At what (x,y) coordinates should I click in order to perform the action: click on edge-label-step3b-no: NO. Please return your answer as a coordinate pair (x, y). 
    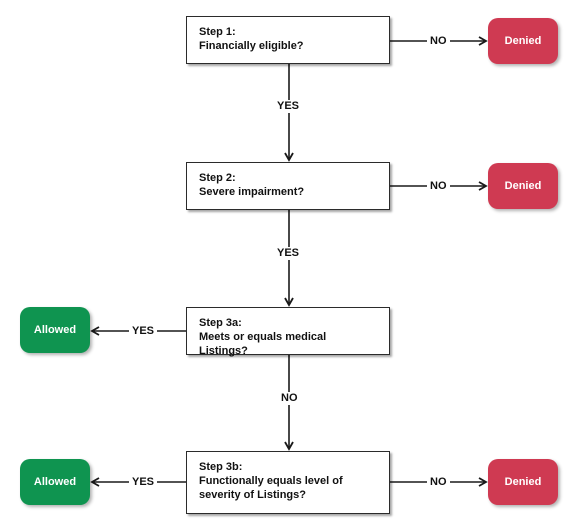
    Looking at the image, I should click on (438, 482).